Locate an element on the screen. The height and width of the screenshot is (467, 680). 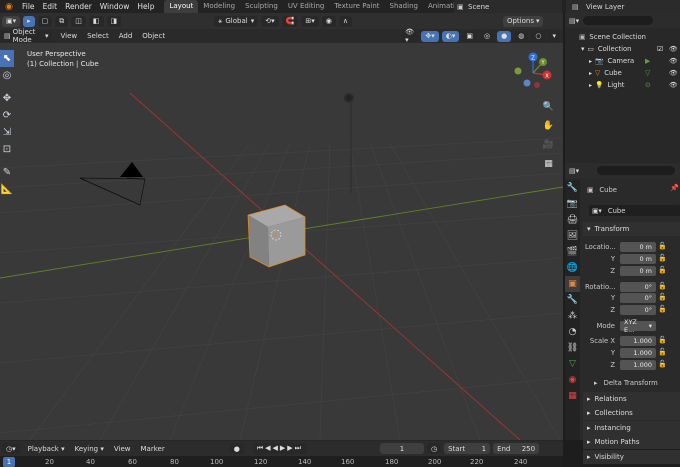
scale-y-field: 1.000 is located at coordinates (638, 353).